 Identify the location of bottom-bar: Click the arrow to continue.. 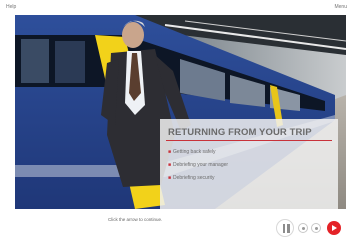
(177, 224).